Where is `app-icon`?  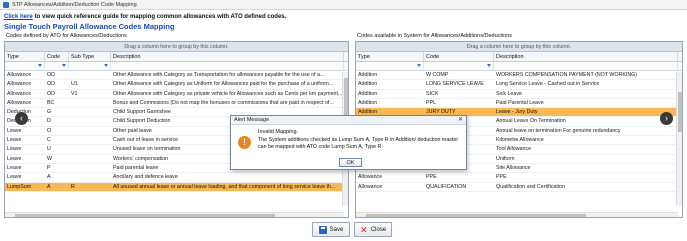 app-icon is located at coordinates (6, 4).